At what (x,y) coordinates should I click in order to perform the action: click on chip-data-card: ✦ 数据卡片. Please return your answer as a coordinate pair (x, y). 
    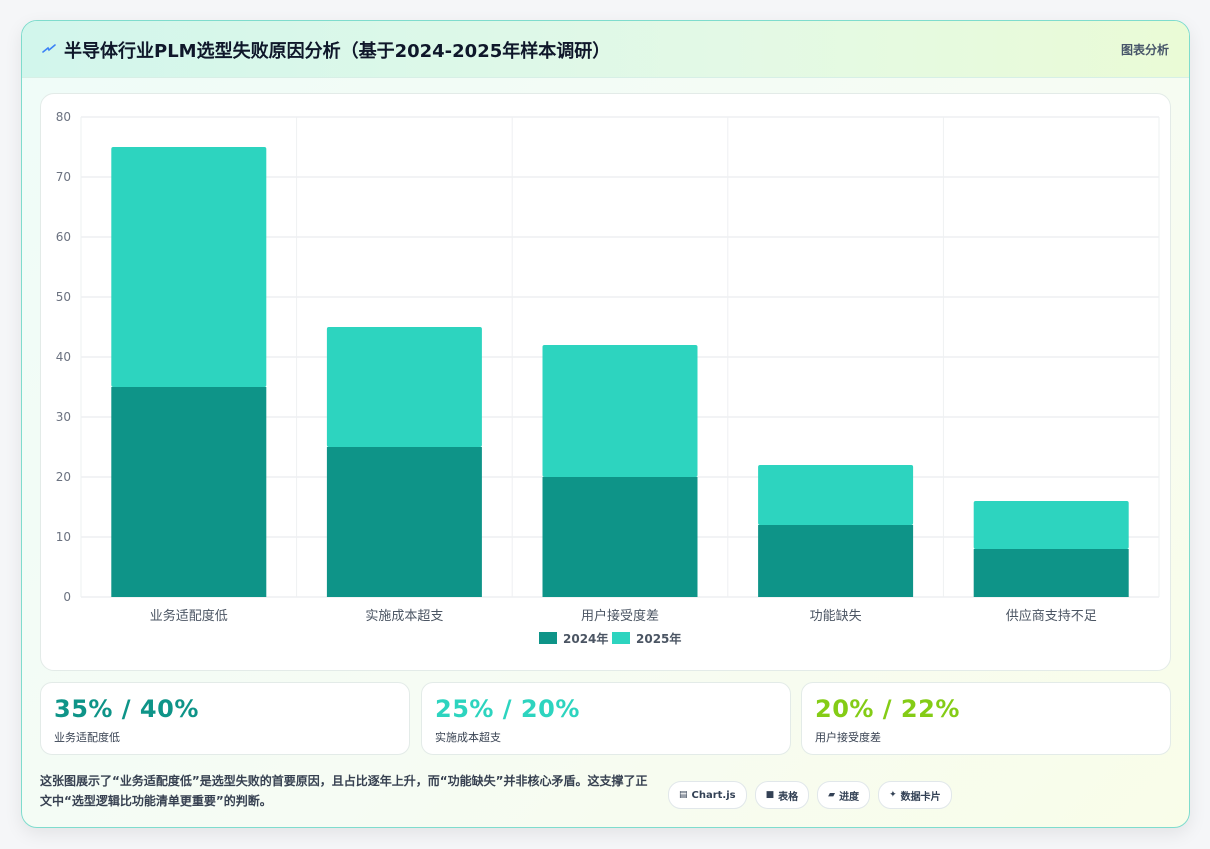
    Looking at the image, I should click on (915, 795).